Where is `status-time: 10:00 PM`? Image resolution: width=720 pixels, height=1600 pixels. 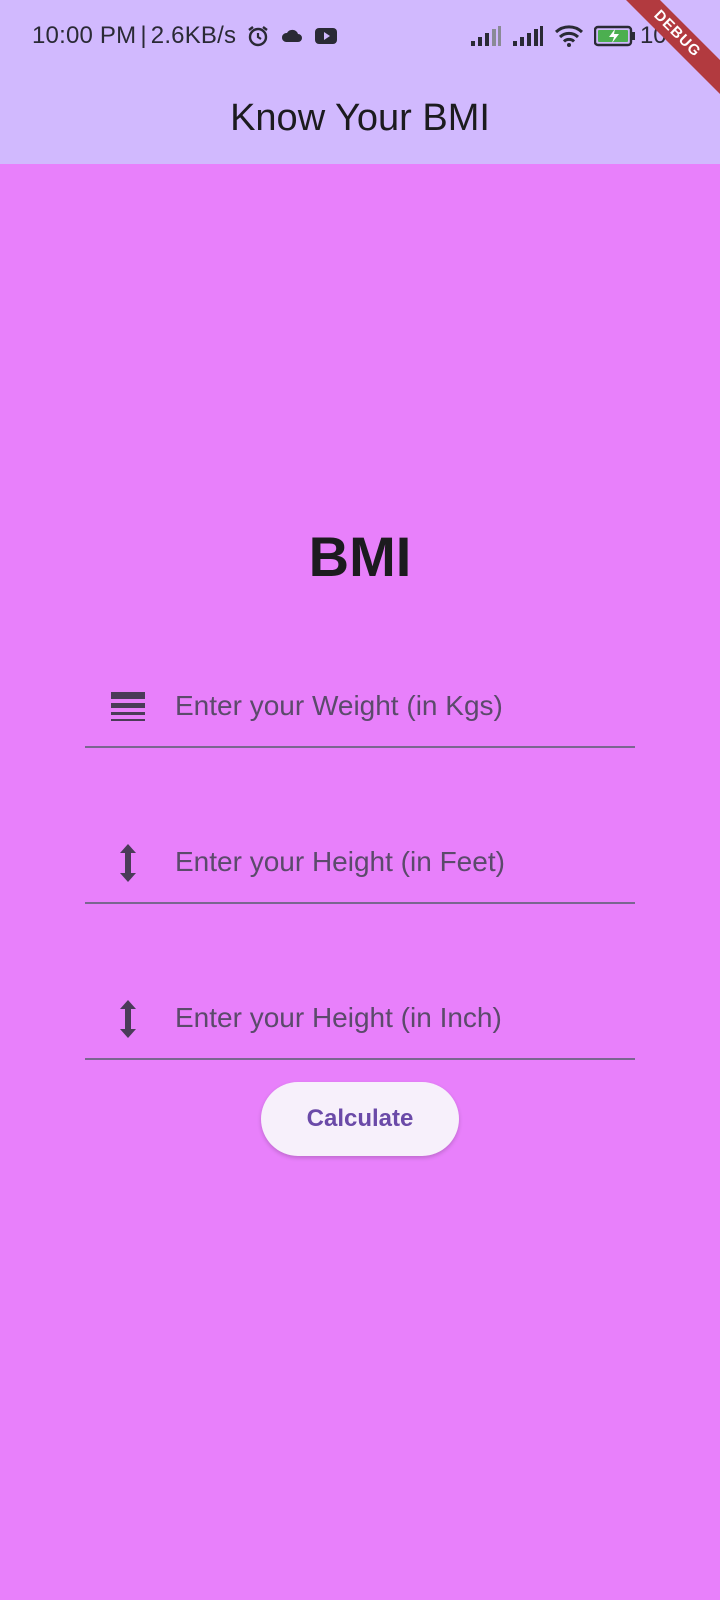
status-time: 10:00 PM is located at coordinates (84, 35).